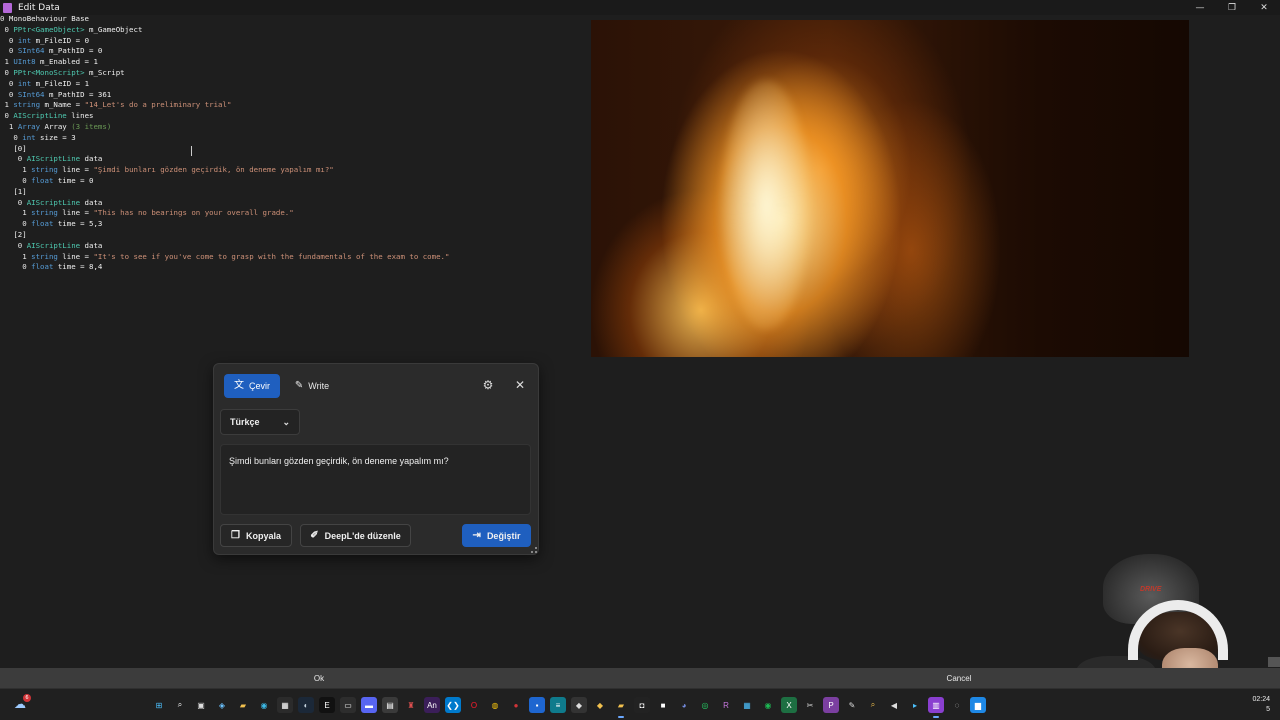 This screenshot has width=1280, height=720. What do you see at coordinates (537, 705) in the screenshot?
I see `app-blue-icon: ▪` at bounding box center [537, 705].